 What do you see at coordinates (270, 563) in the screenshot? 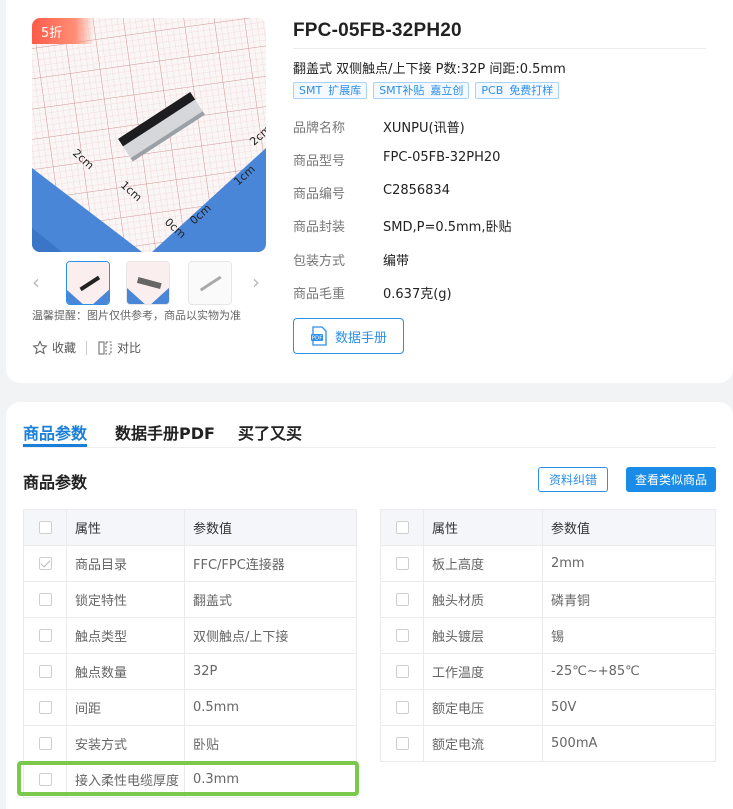
I see `param-value: FFC/FPC连接器` at bounding box center [270, 563].